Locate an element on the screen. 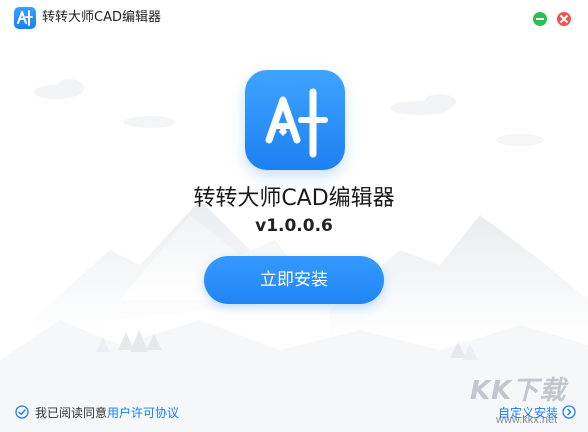 The height and width of the screenshot is (432, 588). chevron-right-circle-icon is located at coordinates (569, 412).